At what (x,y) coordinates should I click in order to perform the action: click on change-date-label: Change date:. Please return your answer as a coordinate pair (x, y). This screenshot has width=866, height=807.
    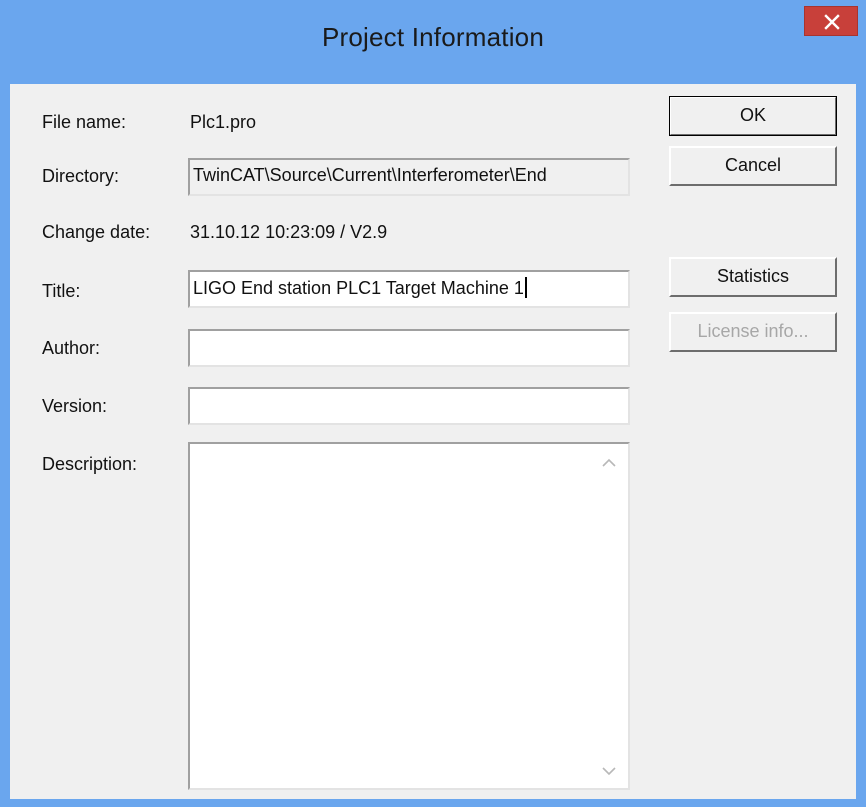
    Looking at the image, I should click on (96, 232).